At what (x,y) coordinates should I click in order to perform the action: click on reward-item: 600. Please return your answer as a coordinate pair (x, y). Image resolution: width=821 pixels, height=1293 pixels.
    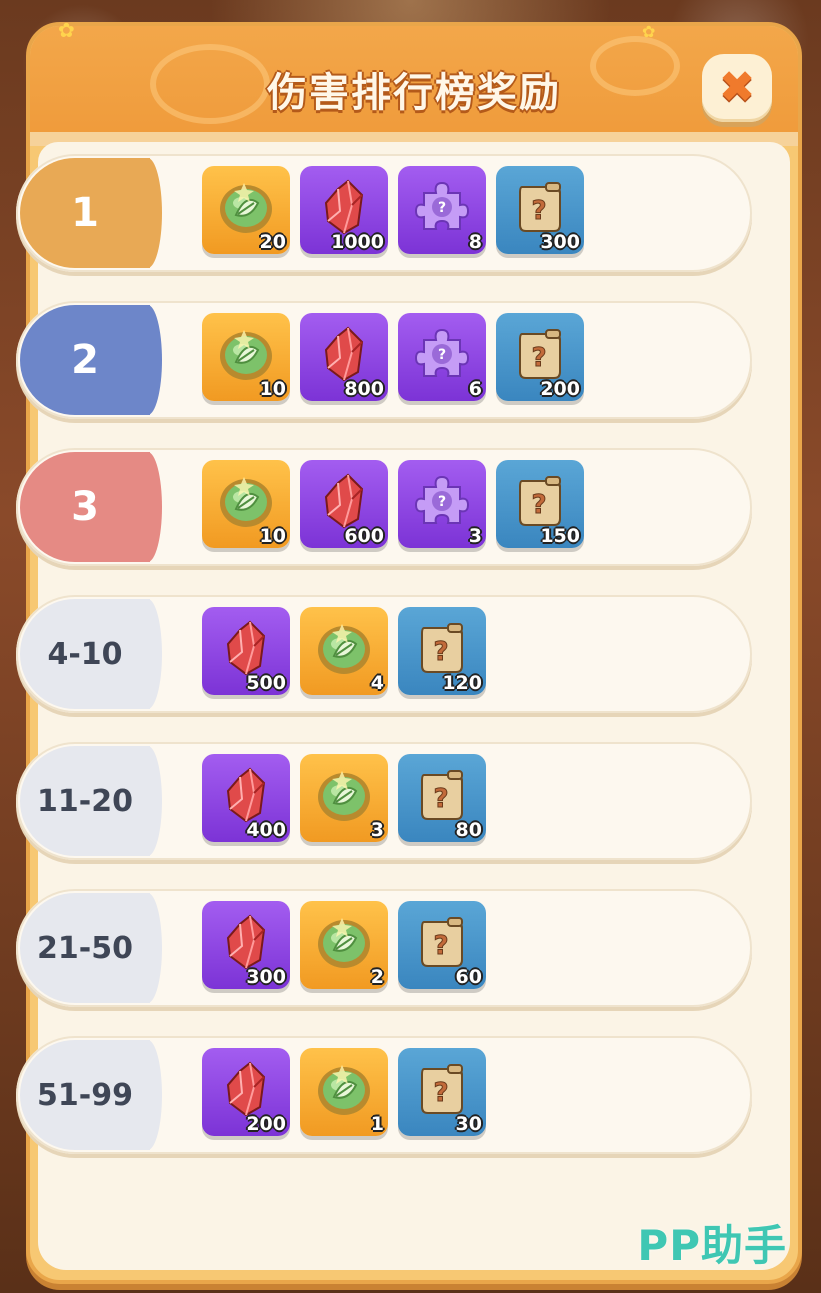
    Looking at the image, I should click on (344, 504).